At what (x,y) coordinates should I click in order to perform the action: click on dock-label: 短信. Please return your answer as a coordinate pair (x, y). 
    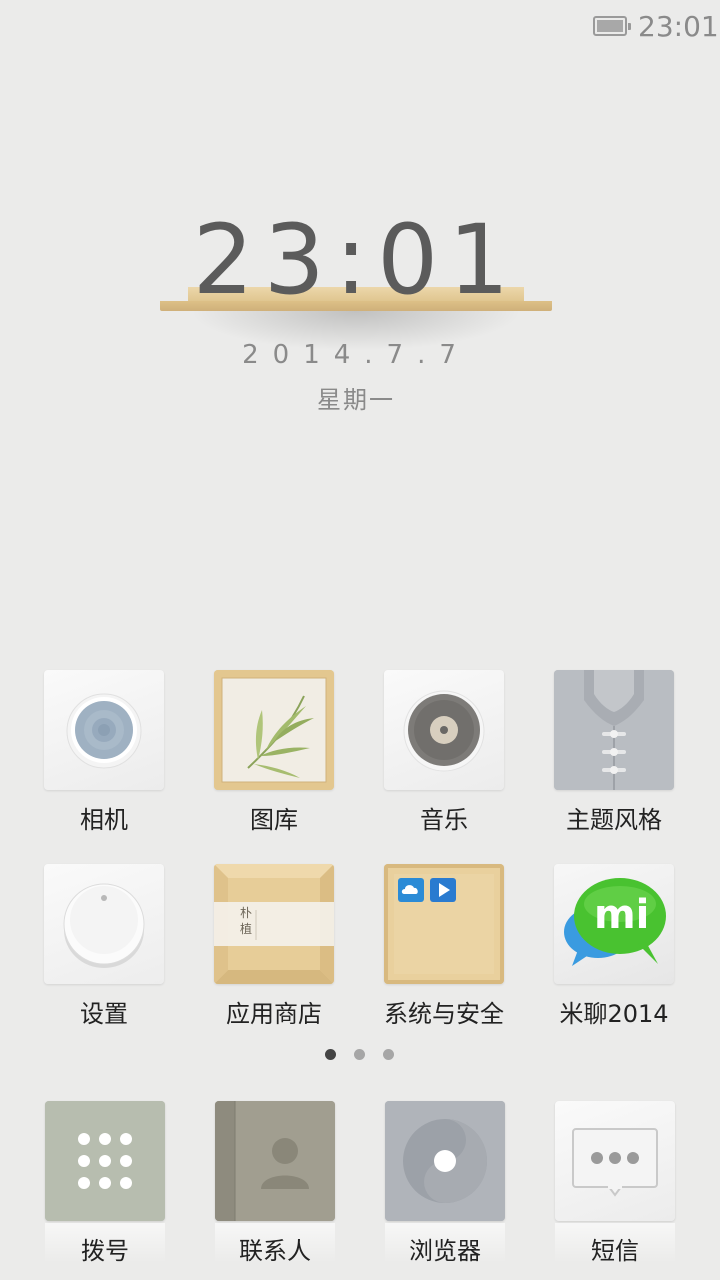
    Looking at the image, I should click on (615, 1251).